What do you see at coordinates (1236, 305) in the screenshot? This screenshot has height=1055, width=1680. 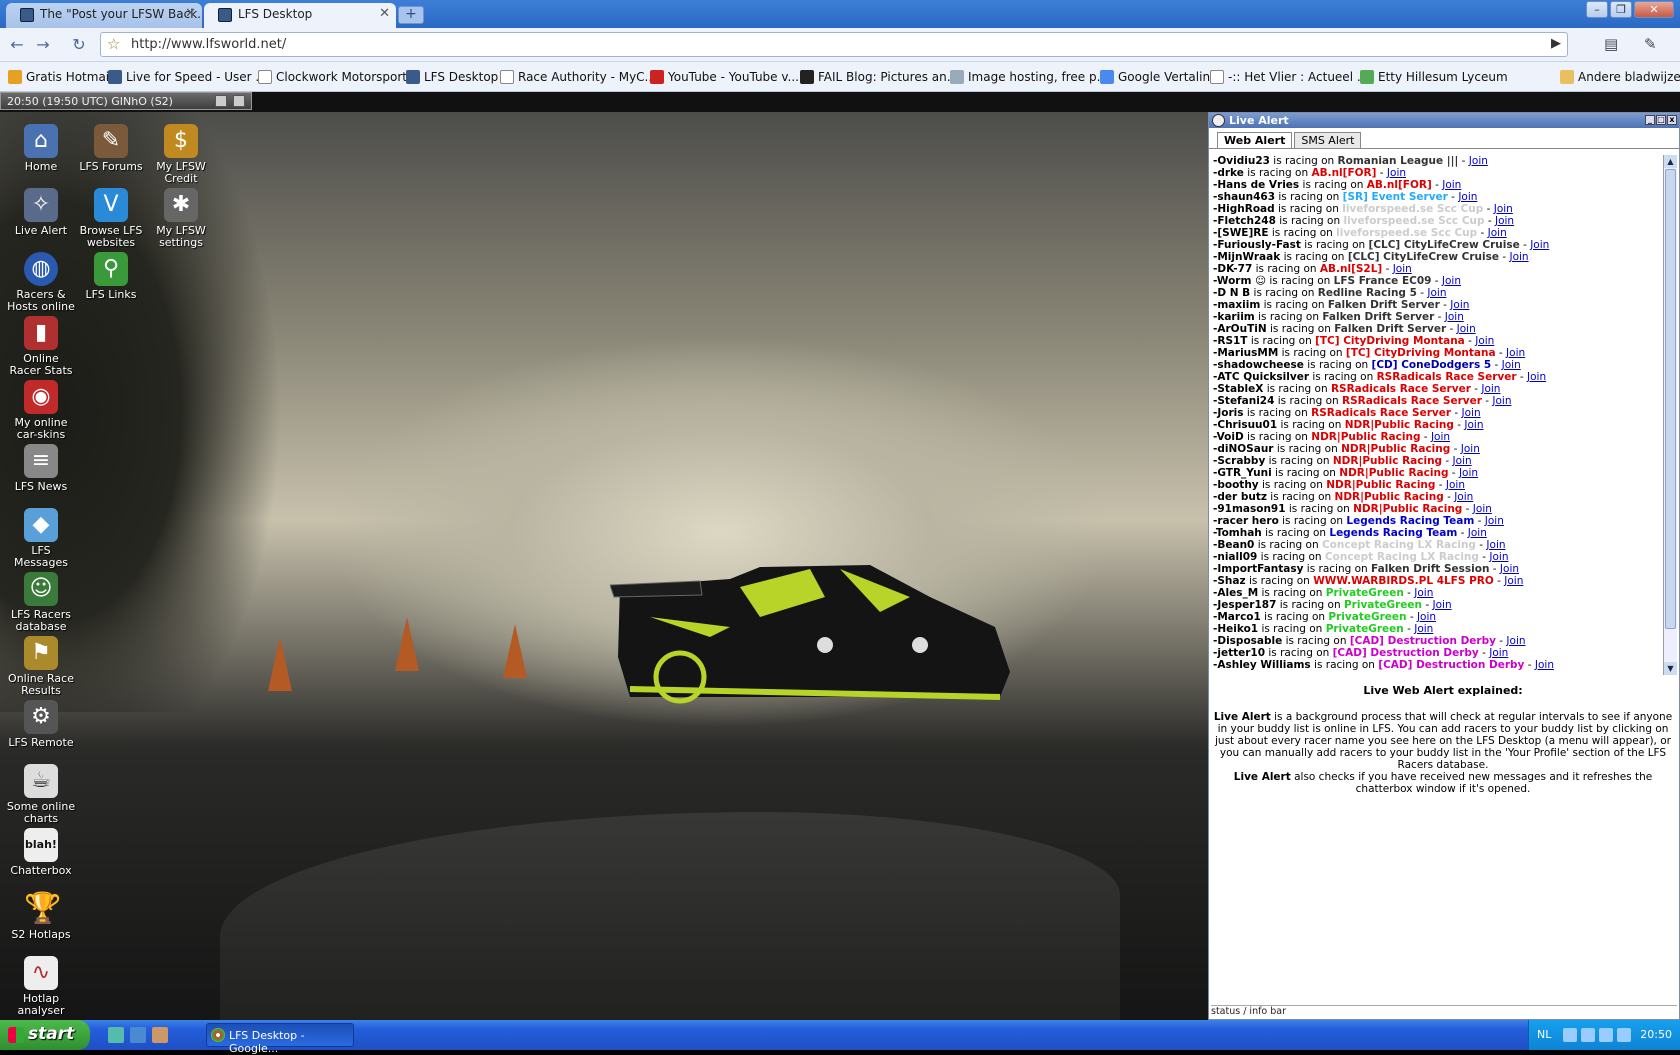 I see `racer-name: -maxiim` at bounding box center [1236, 305].